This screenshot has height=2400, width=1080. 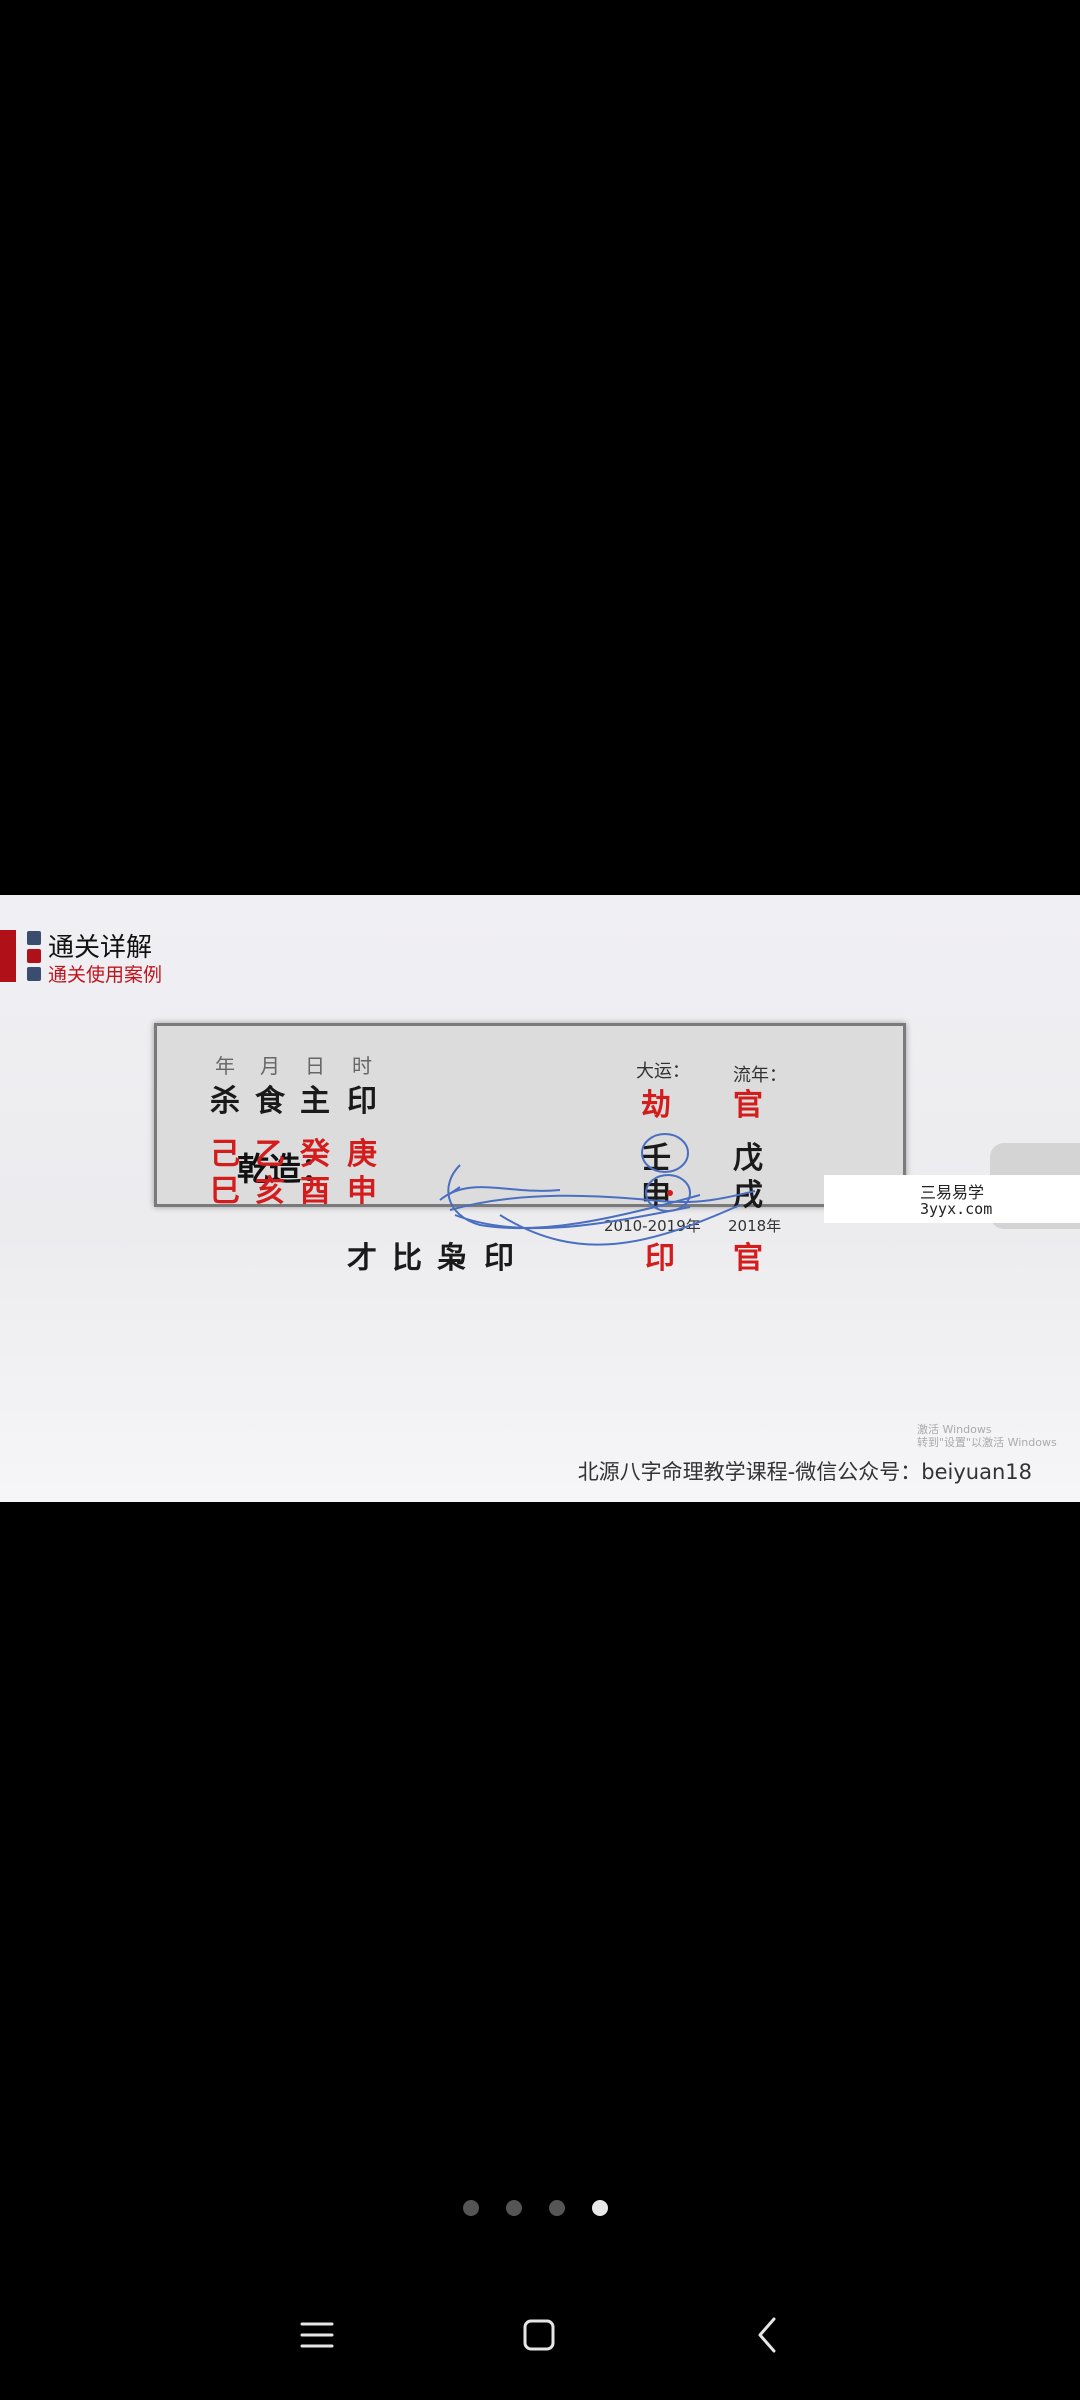 I want to click on site-watermark: 三易易学 3yyx.com, so click(x=952, y=1199).